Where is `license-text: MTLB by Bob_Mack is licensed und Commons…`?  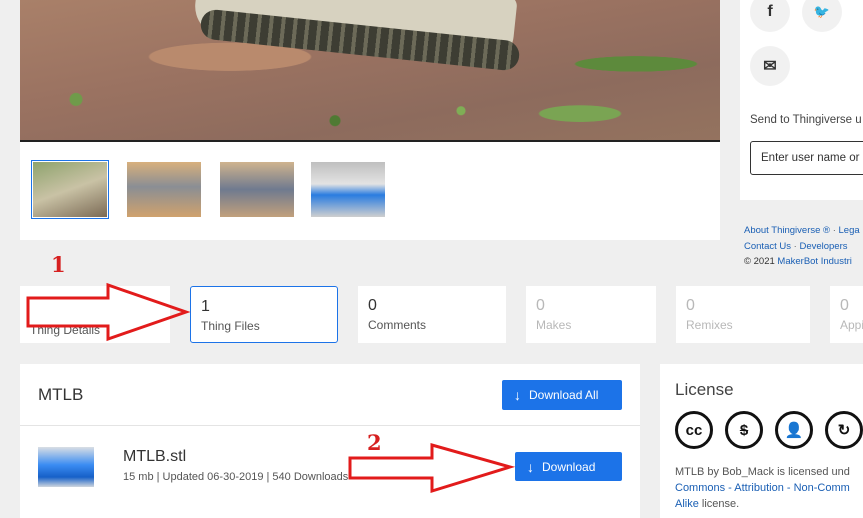
license-text: MTLB by Bob_Mack is licensed und Commons… is located at coordinates (762, 488).